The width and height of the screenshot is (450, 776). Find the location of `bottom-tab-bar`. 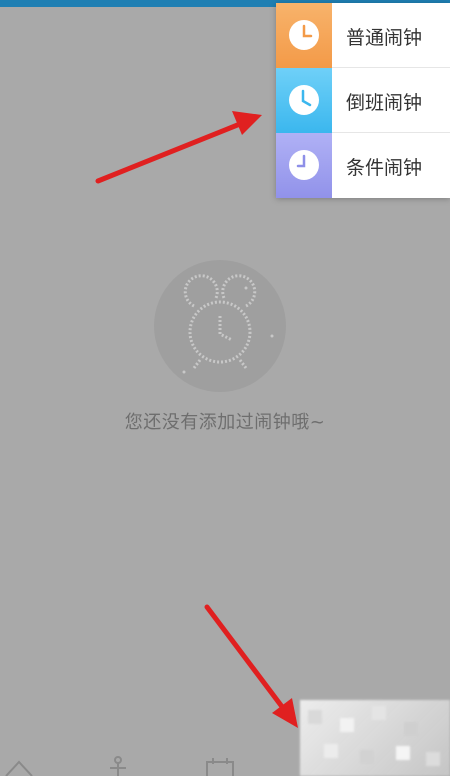

bottom-tab-bar is located at coordinates (225, 766).